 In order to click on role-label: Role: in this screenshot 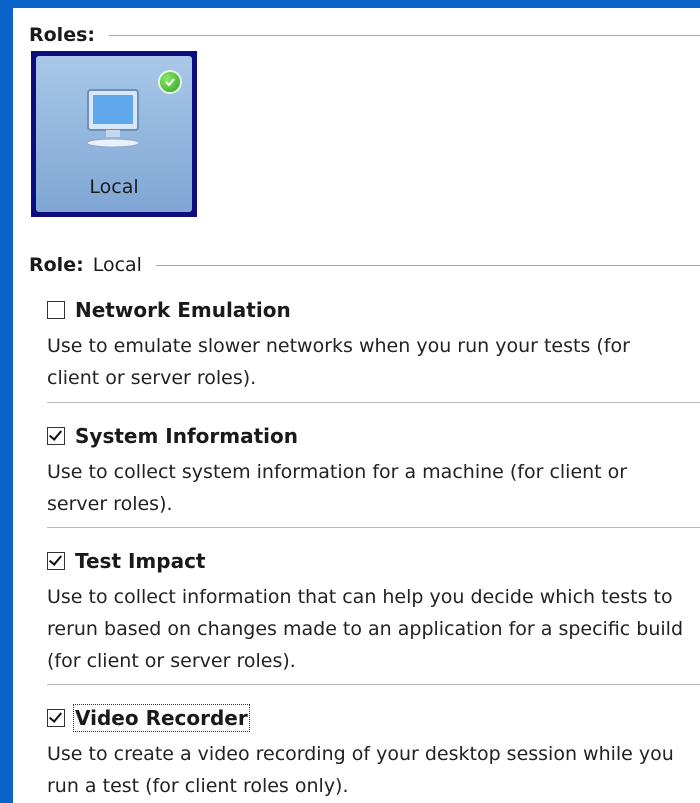, I will do `click(56, 265)`.